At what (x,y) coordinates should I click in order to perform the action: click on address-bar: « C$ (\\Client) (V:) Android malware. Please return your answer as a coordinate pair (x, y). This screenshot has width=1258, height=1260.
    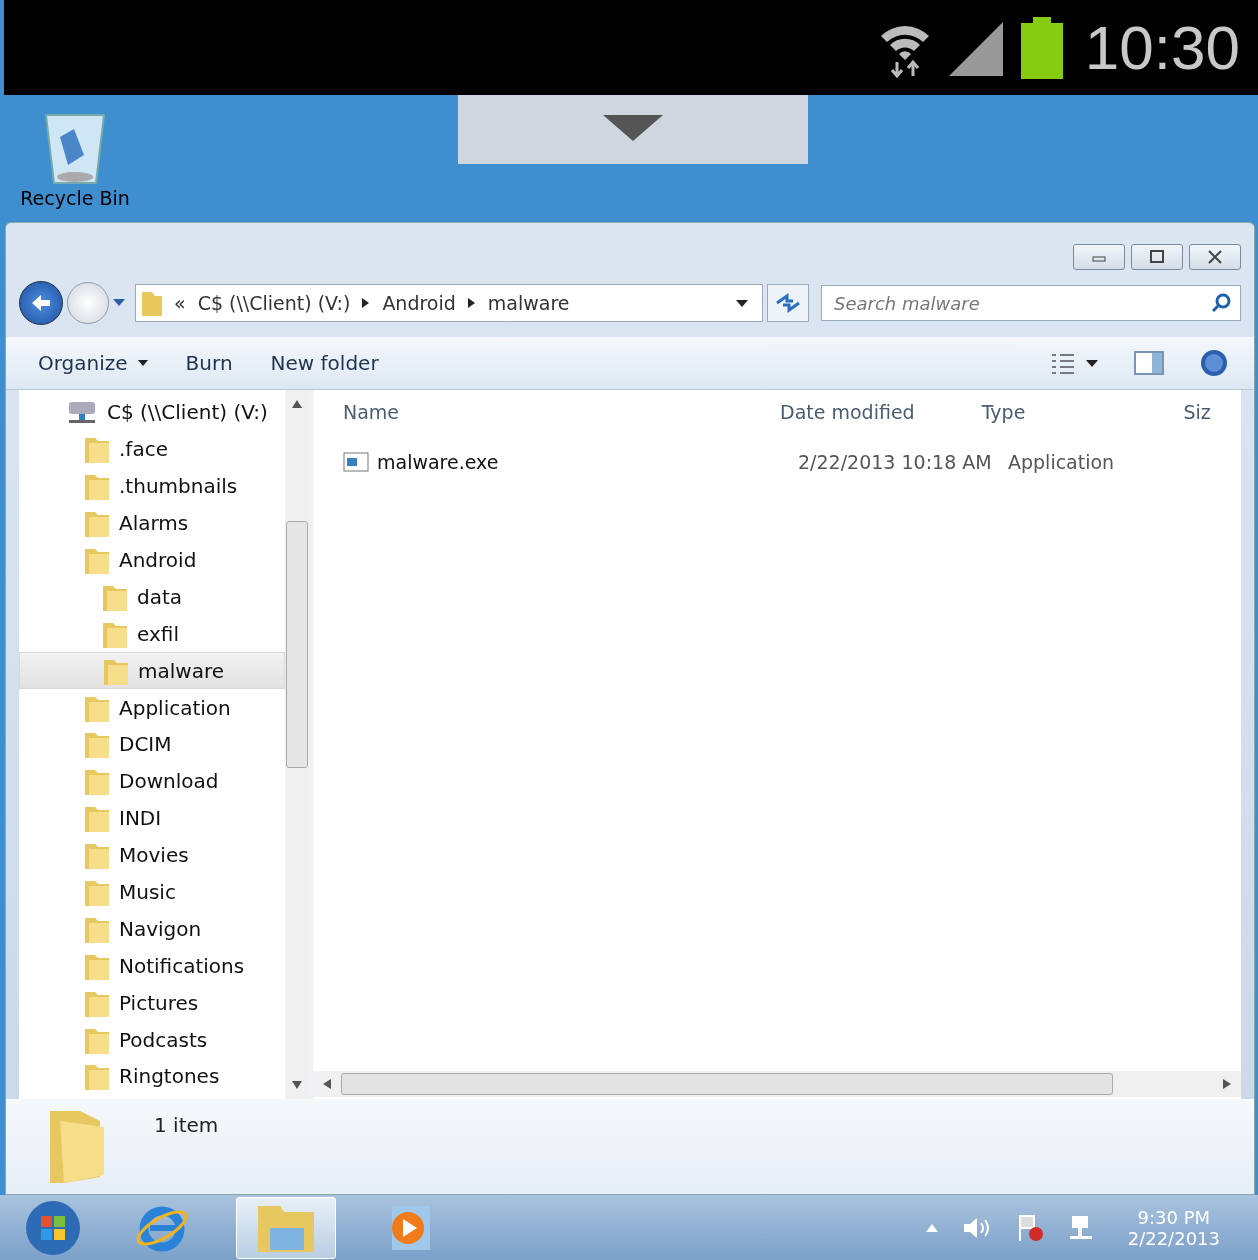
    Looking at the image, I should click on (449, 303).